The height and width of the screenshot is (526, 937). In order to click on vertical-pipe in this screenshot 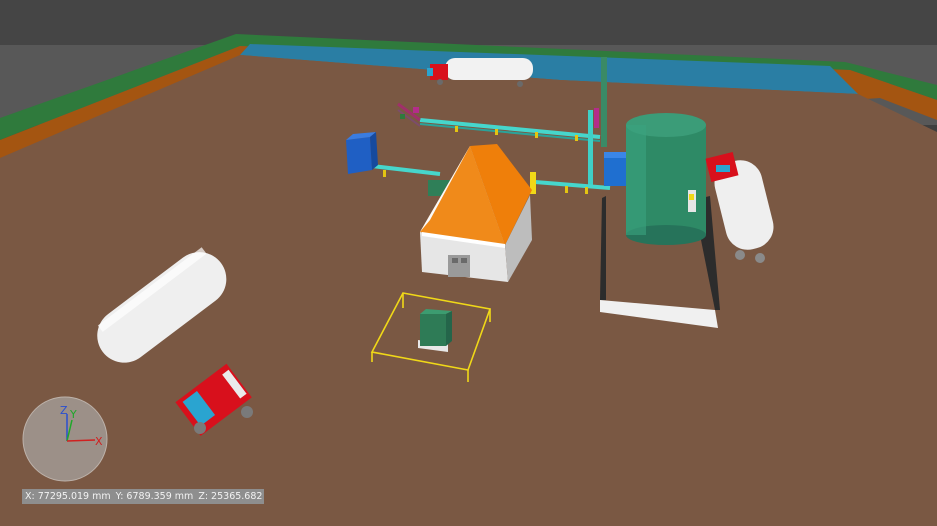, I will do `click(604, 102)`.